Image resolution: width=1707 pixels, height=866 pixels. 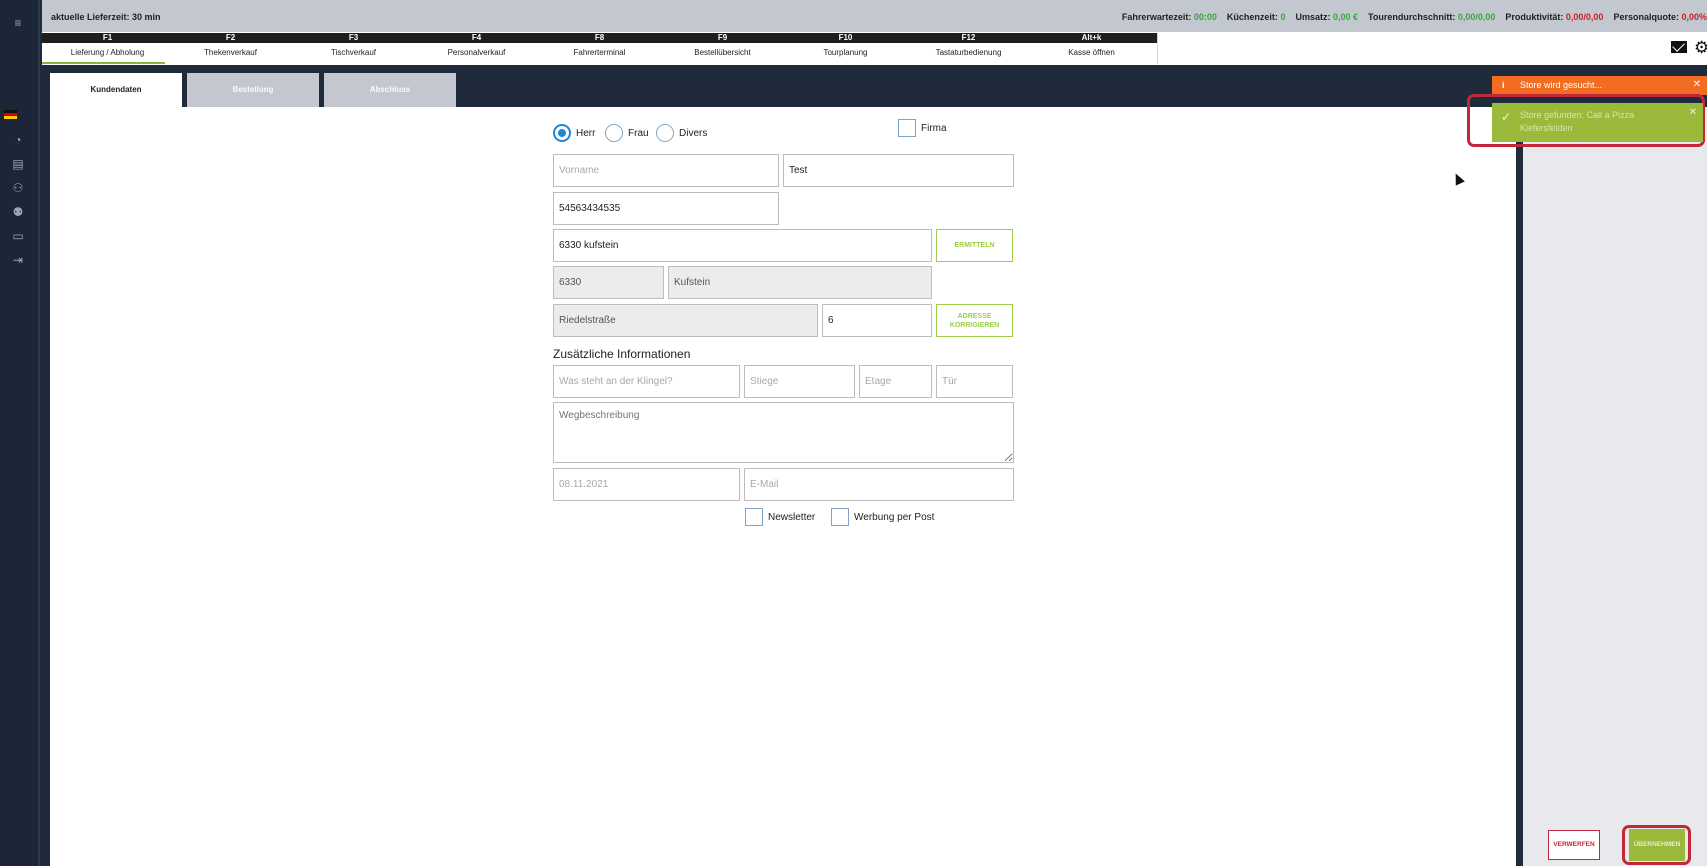 I want to click on fkey-f1: F1 Lieferung / Abholung, so click(x=108, y=48).